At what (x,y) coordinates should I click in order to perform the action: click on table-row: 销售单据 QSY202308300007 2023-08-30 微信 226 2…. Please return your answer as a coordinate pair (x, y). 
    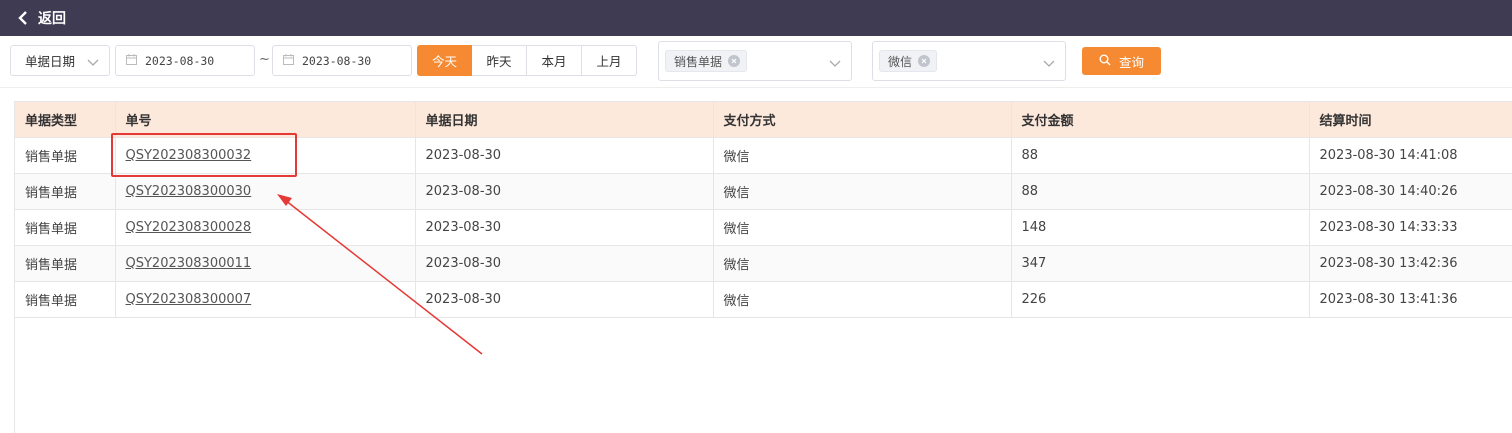
    Looking at the image, I should click on (763, 299).